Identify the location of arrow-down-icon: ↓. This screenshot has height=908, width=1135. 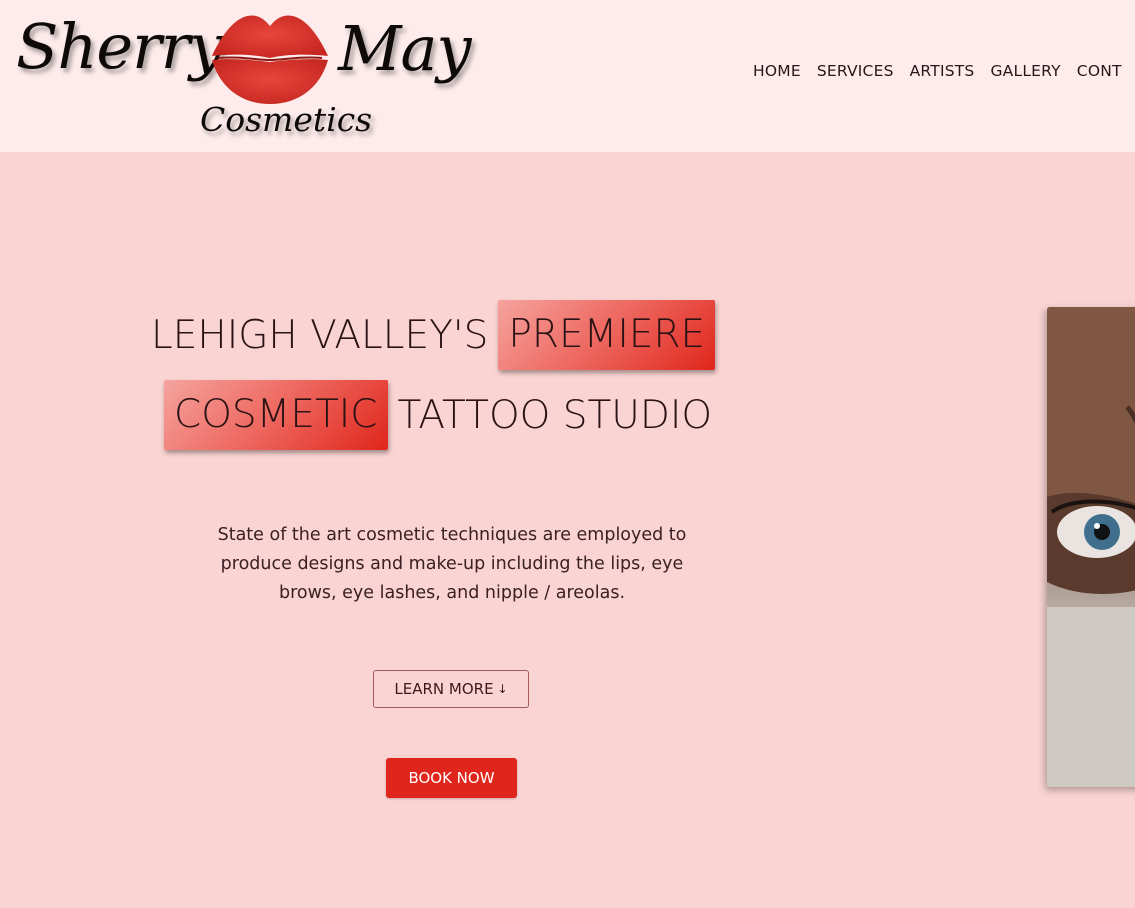
(502, 689).